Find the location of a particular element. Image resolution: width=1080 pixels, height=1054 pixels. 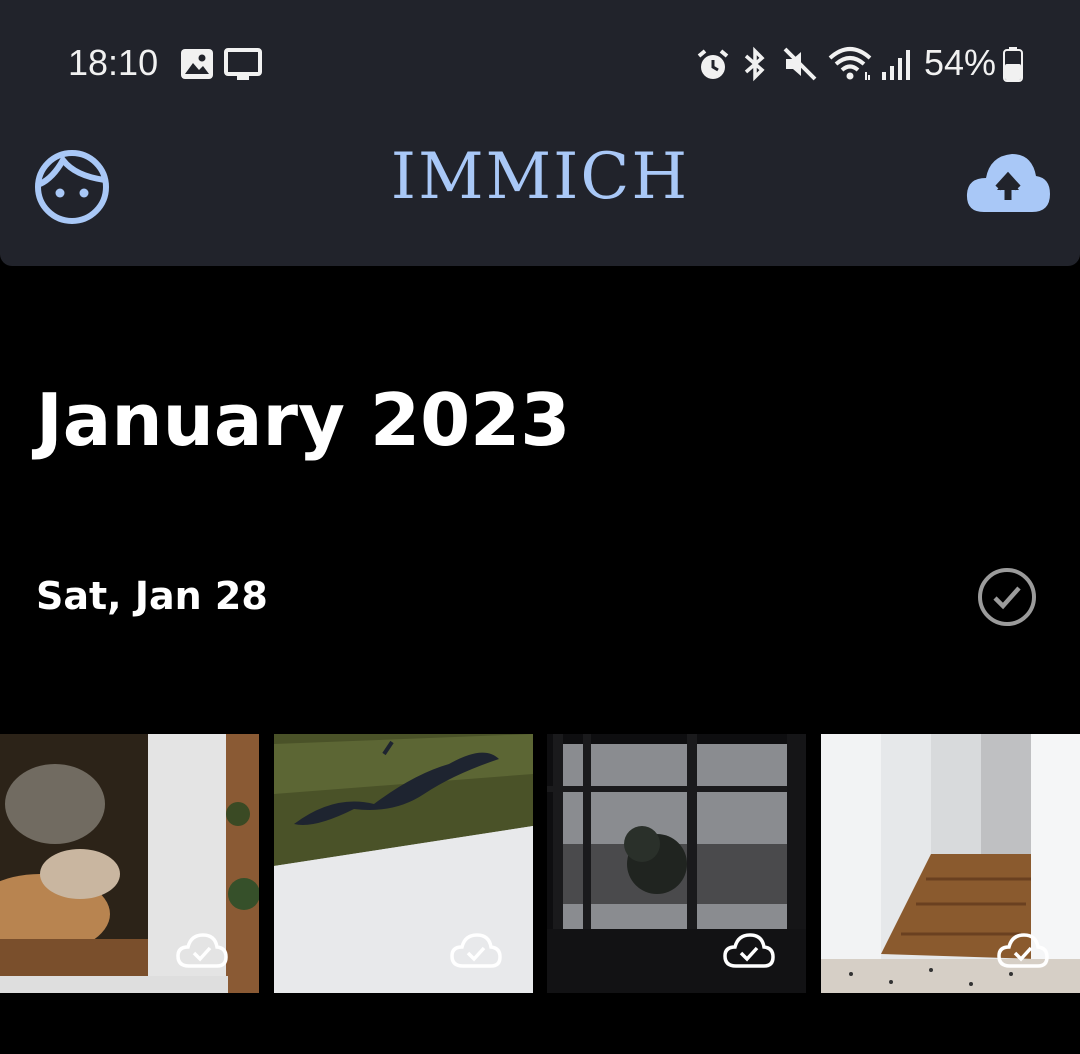

check-circle-icon is located at coordinates (1007, 597).